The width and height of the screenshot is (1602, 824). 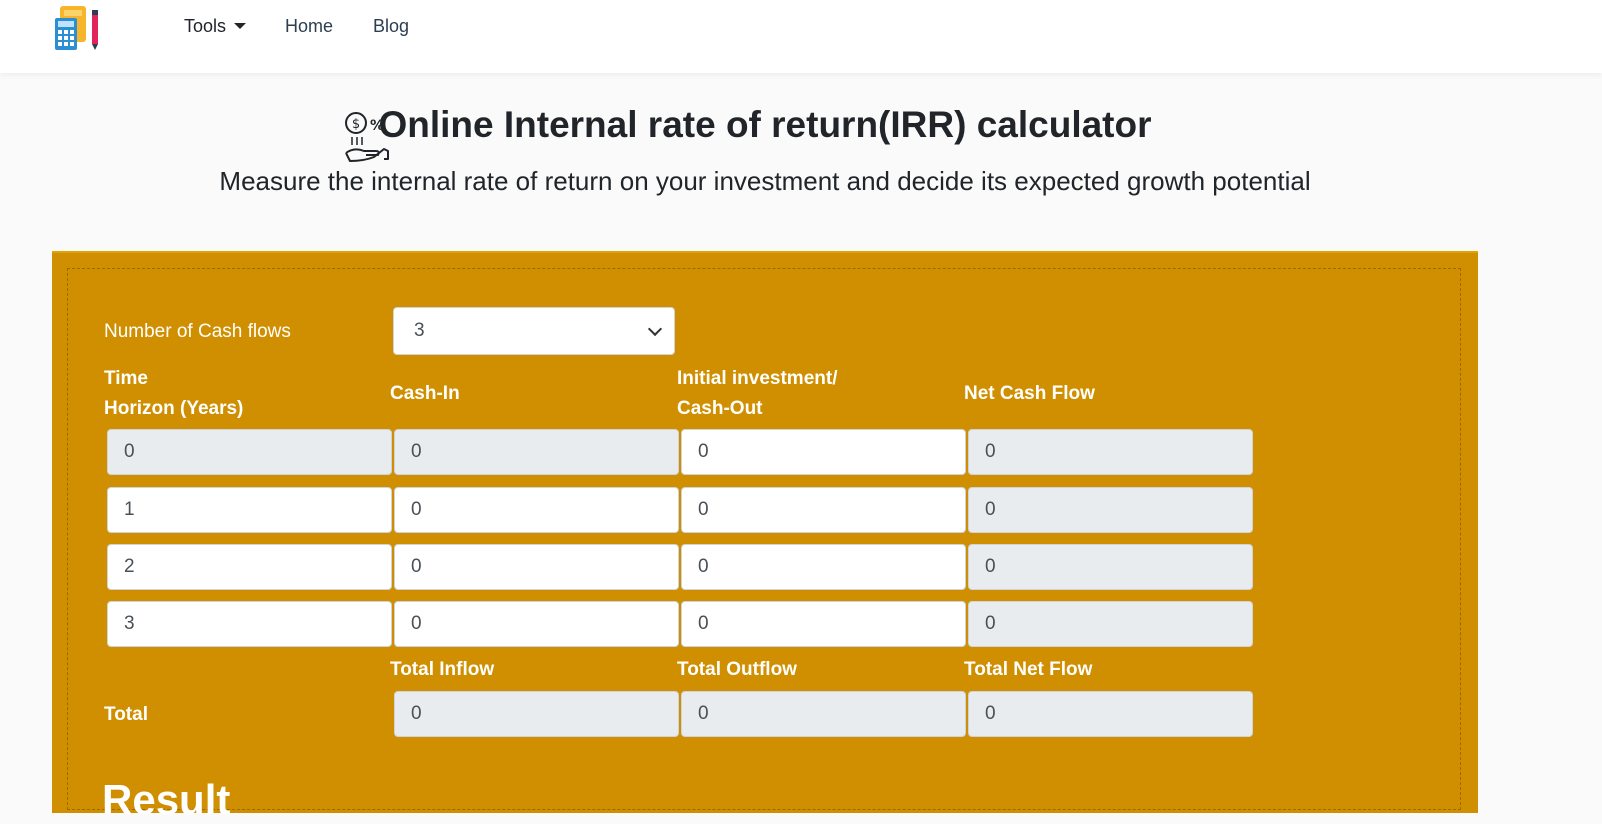 What do you see at coordinates (823, 510) in the screenshot?
I see `cash-out-field-row-1: 0` at bounding box center [823, 510].